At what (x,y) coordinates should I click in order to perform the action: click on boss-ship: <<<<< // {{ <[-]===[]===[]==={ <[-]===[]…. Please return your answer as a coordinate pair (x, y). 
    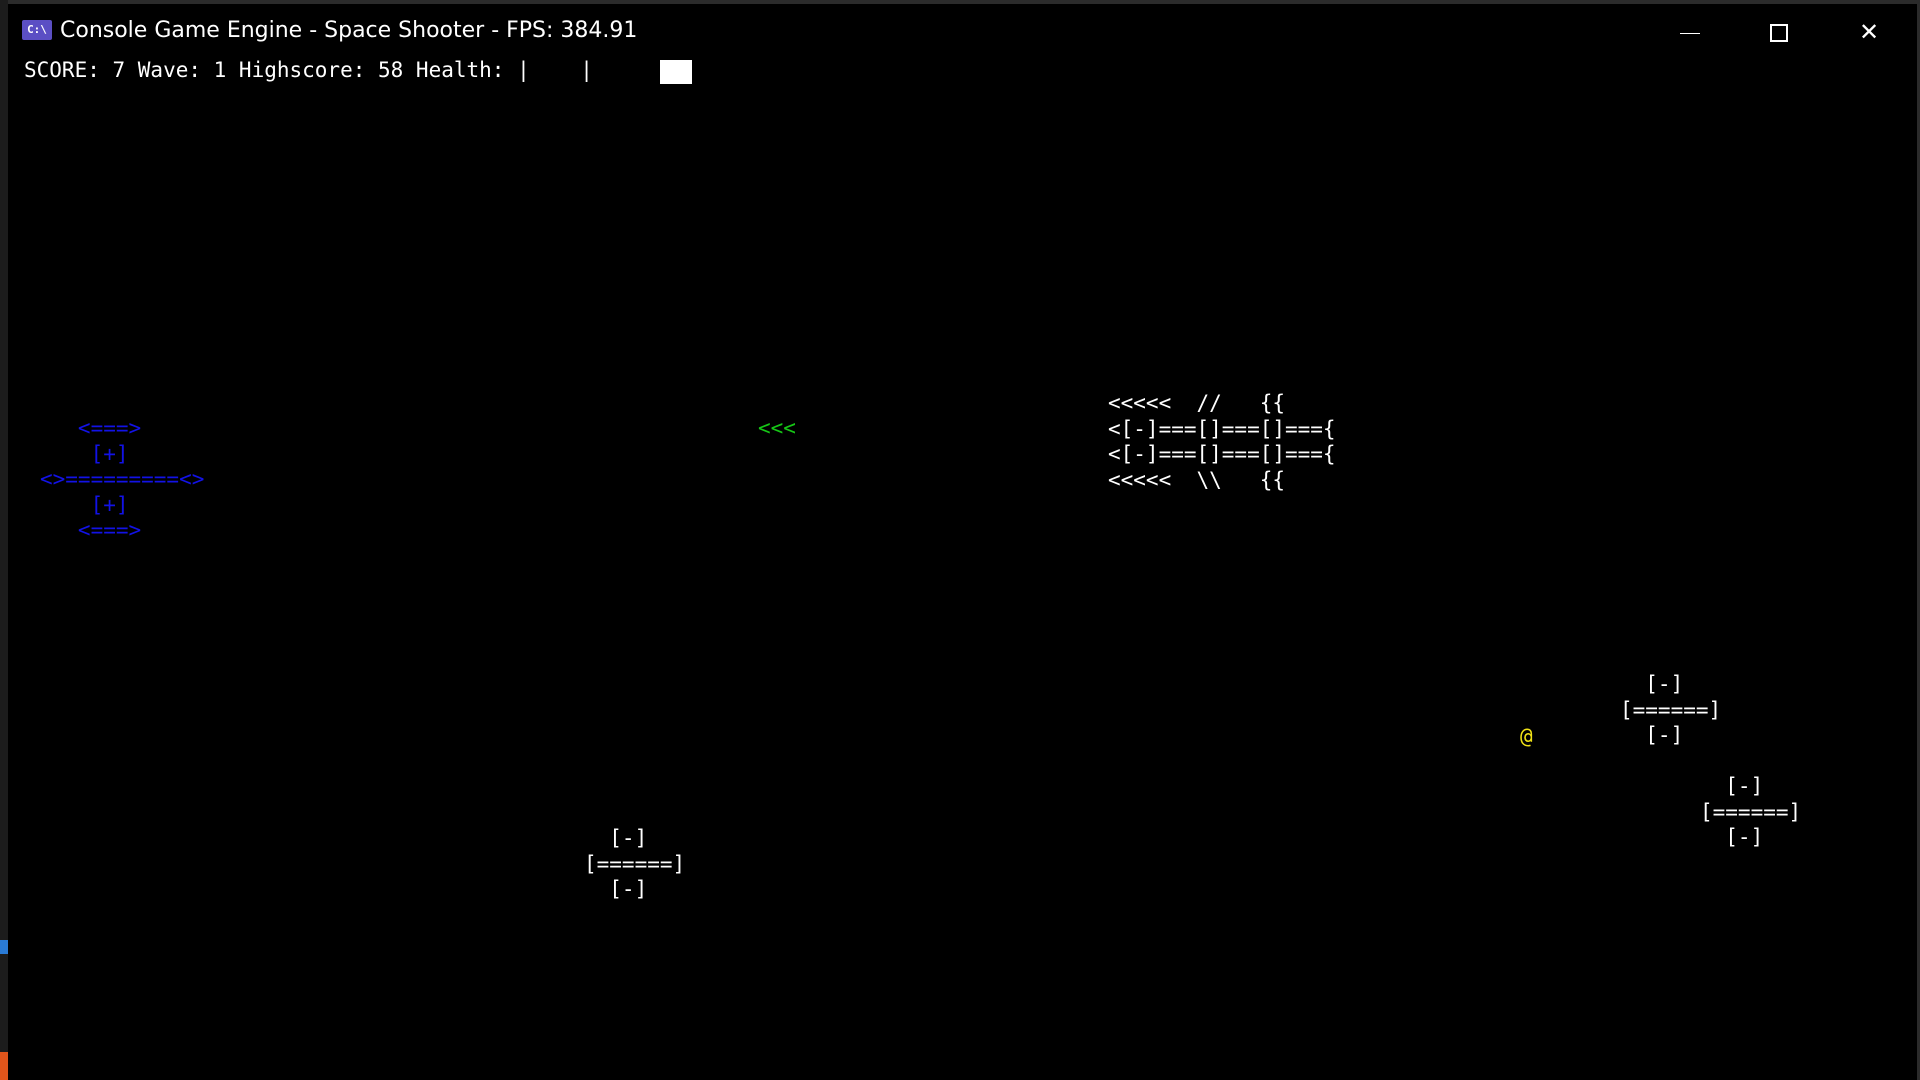
    Looking at the image, I should click on (1222, 441).